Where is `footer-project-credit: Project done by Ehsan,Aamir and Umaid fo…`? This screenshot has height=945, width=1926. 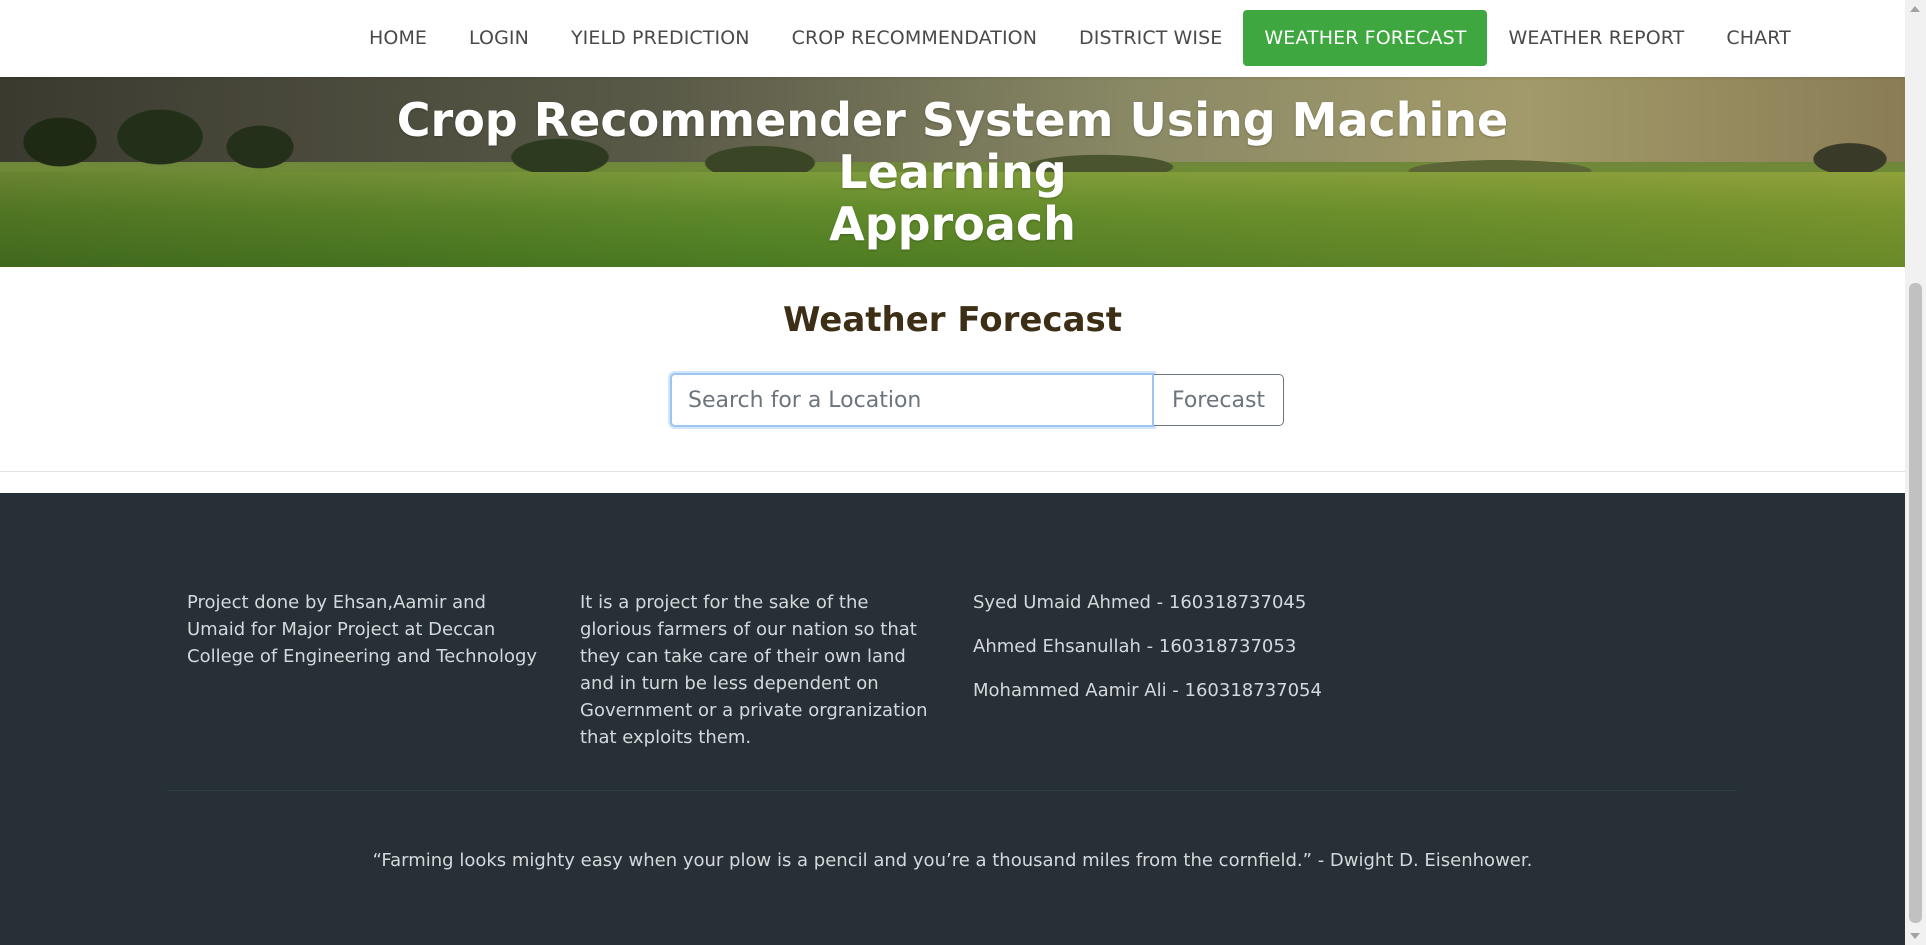 footer-project-credit: Project done by Ehsan,Aamir and Umaid fo… is located at coordinates (362, 629).